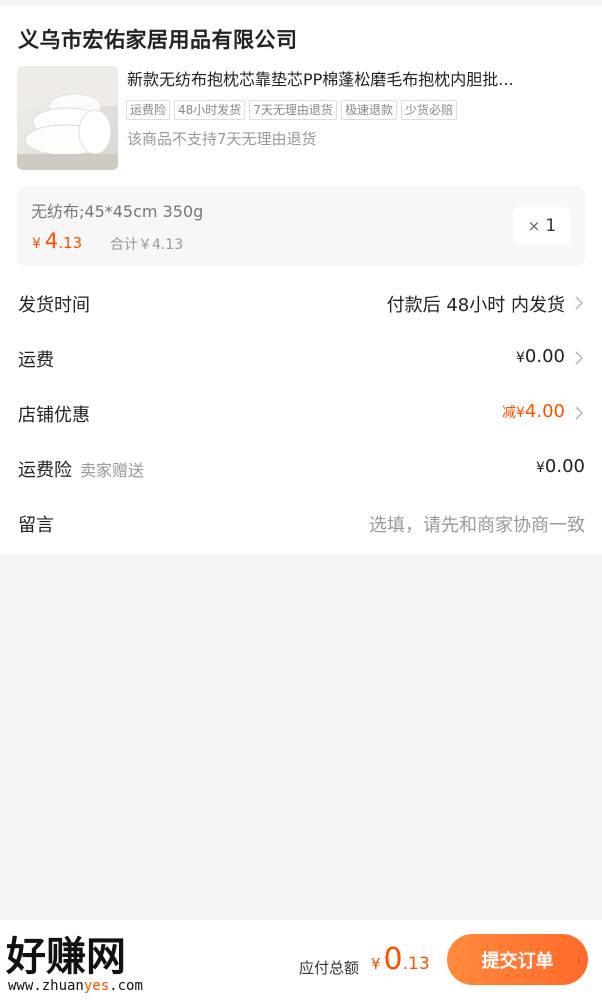 The height and width of the screenshot is (1000, 602). I want to click on service-tag: 极速退款, so click(368, 110).